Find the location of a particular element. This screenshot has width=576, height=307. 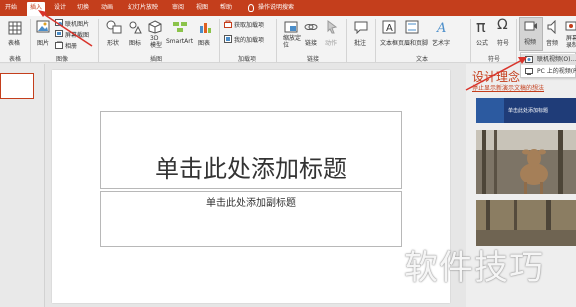

arrow-to-video-menu is located at coordinates (496, 74).